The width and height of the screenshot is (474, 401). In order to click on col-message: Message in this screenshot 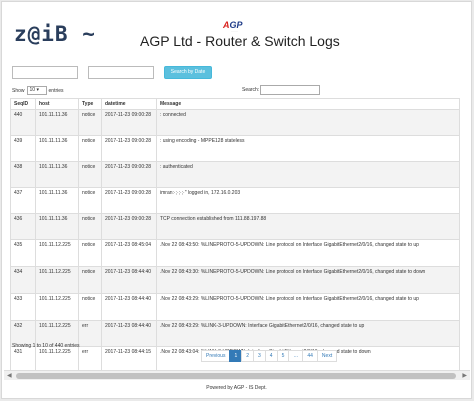, I will do `click(308, 104)`.